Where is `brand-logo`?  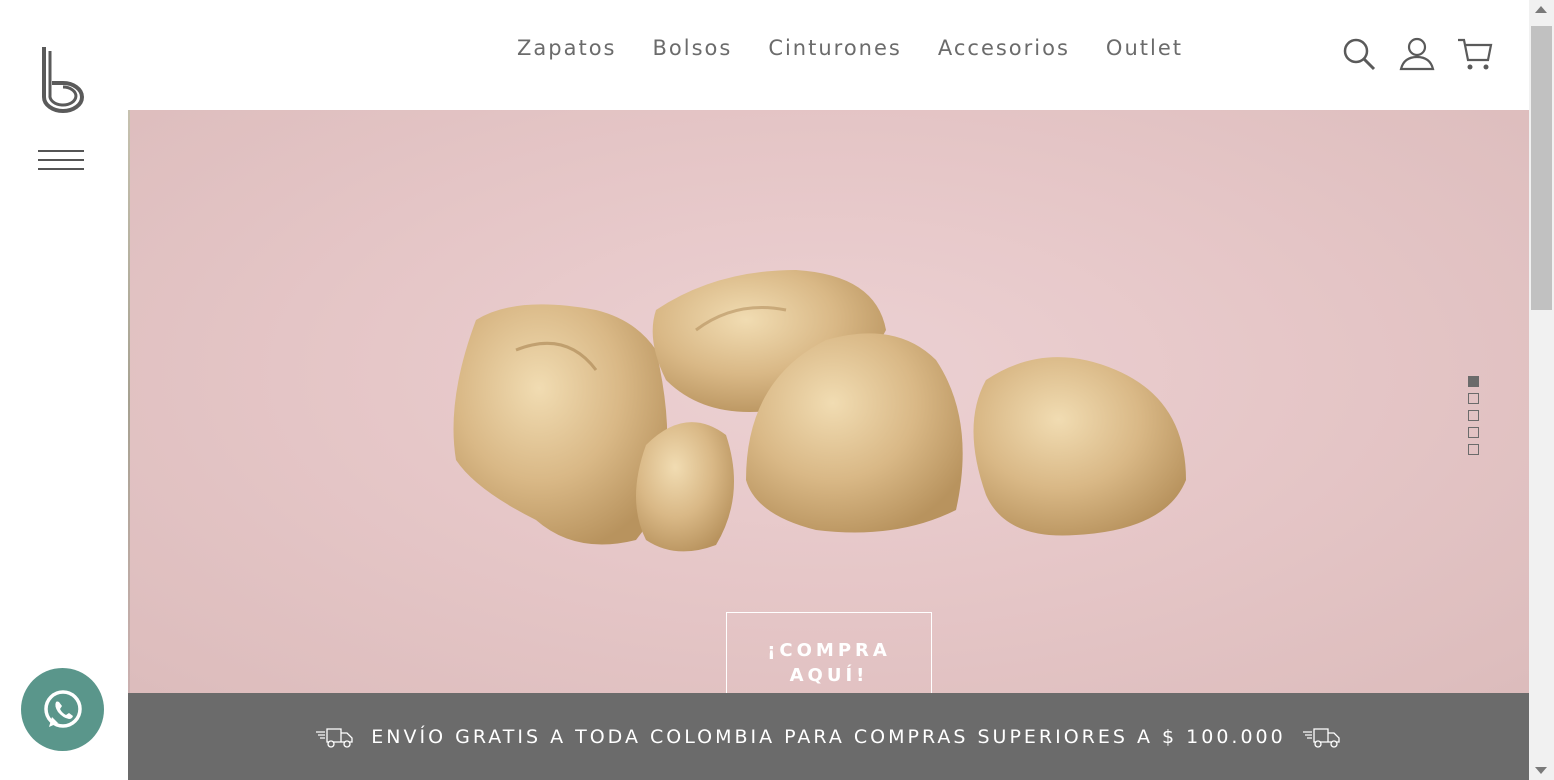
brand-logo is located at coordinates (63, 79).